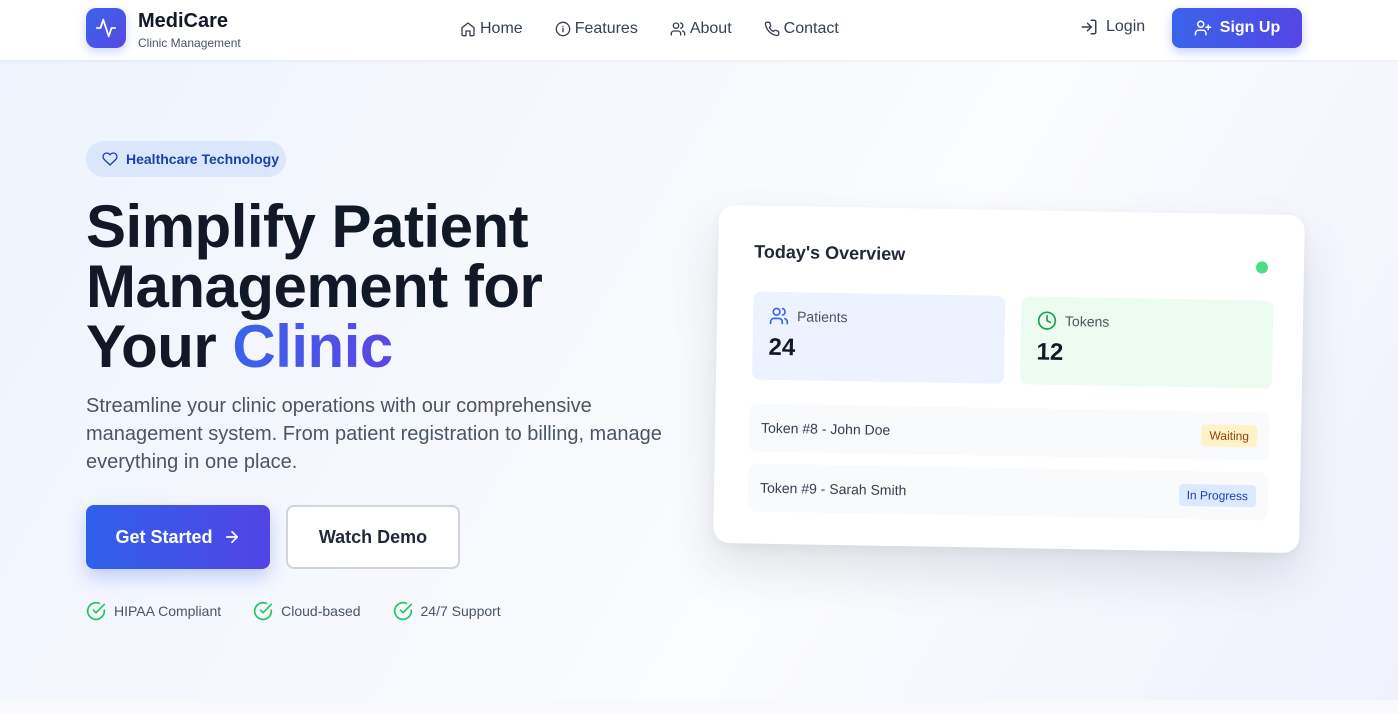 The height and width of the screenshot is (714, 1398). Describe the element at coordinates (203, 159) in the screenshot. I see `category-tag-label: Healthcare Technology` at that location.